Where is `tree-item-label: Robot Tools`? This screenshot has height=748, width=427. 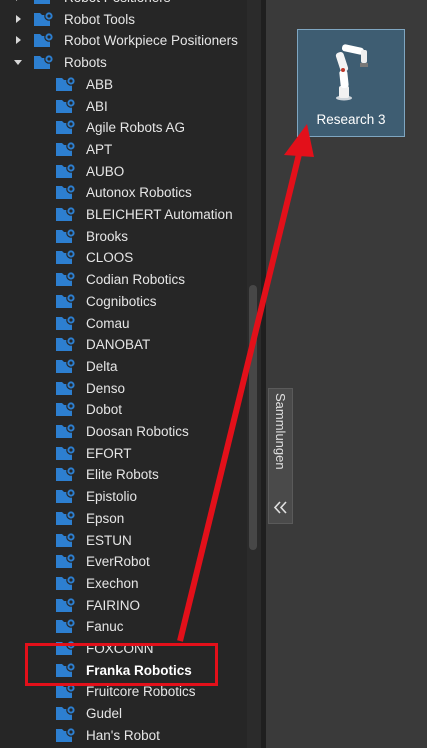
tree-item-label: Robot Tools is located at coordinates (100, 19).